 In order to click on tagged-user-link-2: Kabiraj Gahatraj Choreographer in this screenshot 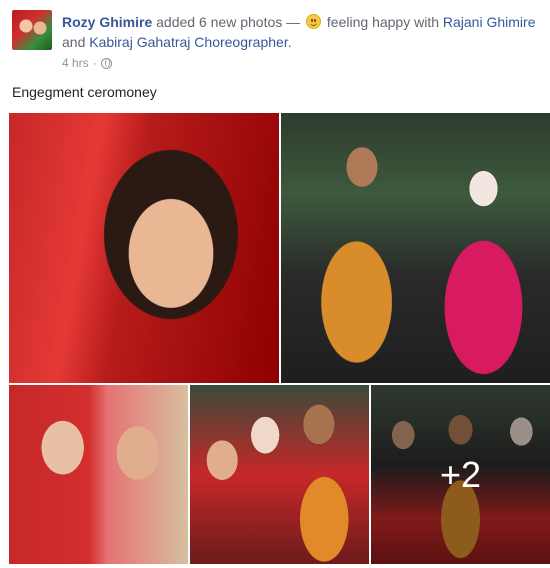, I will do `click(188, 42)`.